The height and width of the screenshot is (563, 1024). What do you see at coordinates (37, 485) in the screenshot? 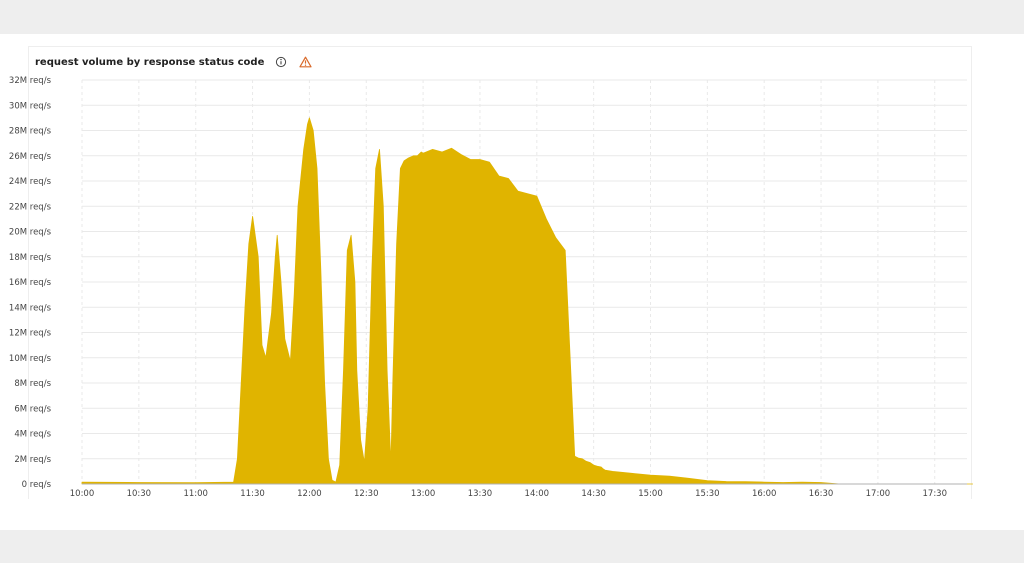
I see `y-tick-label: 0 req/s` at bounding box center [37, 485].